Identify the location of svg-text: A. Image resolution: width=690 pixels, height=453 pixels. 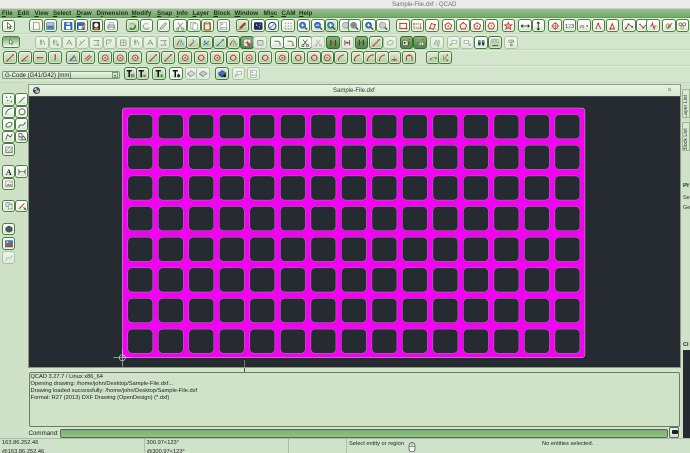
(8, 171).